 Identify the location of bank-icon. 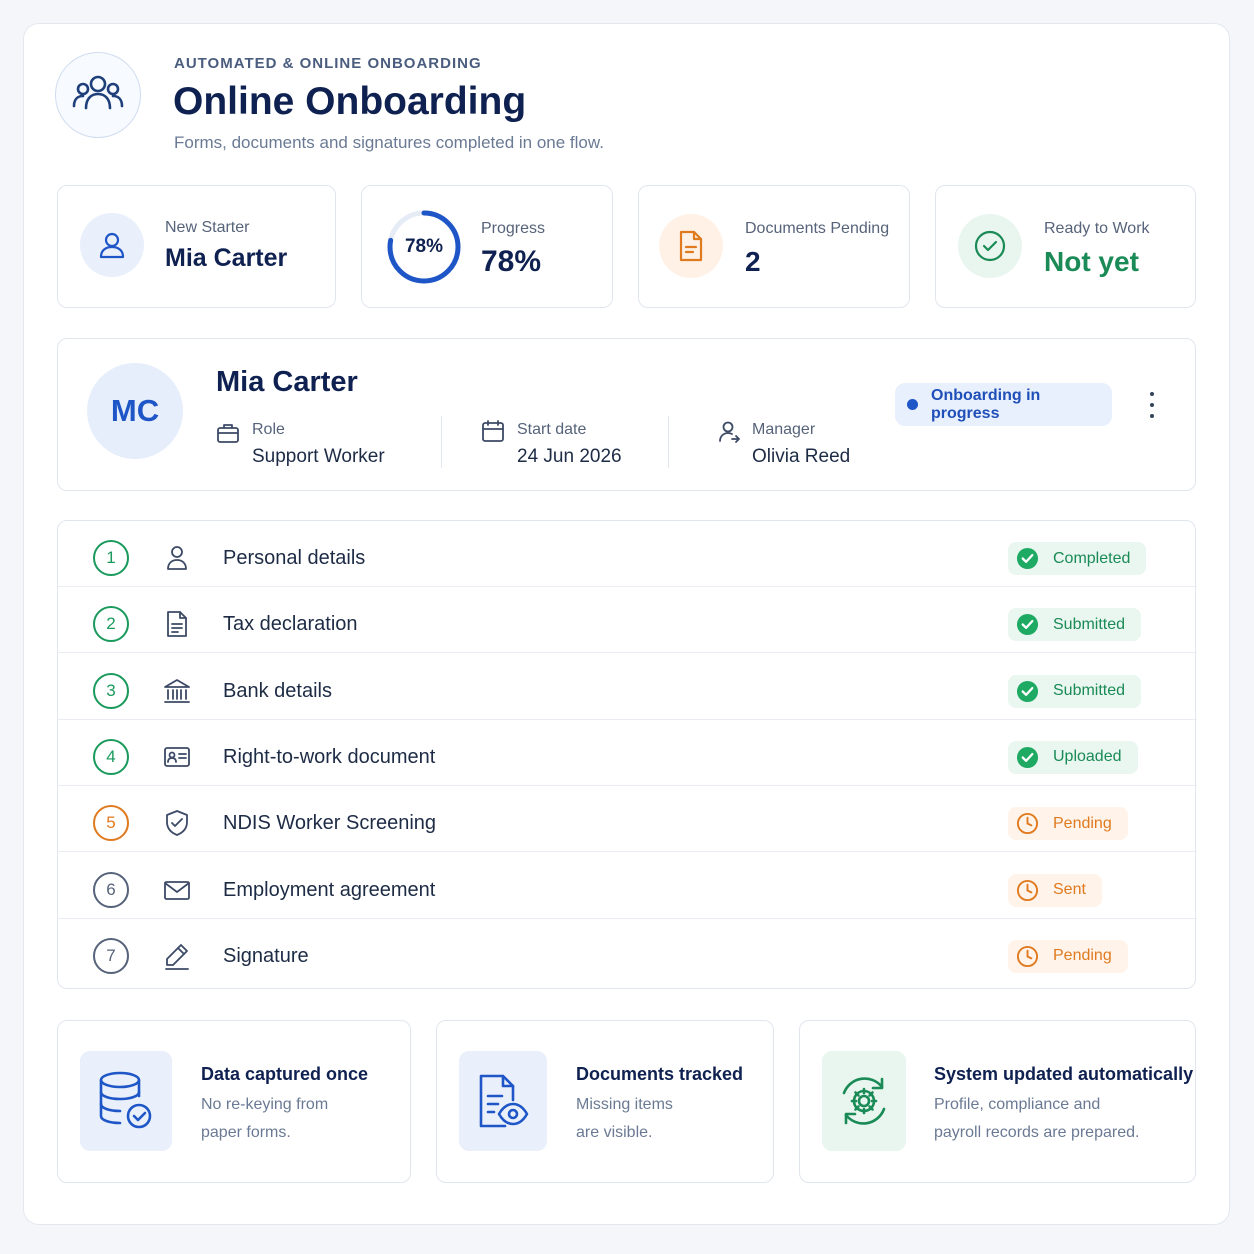
(177, 690).